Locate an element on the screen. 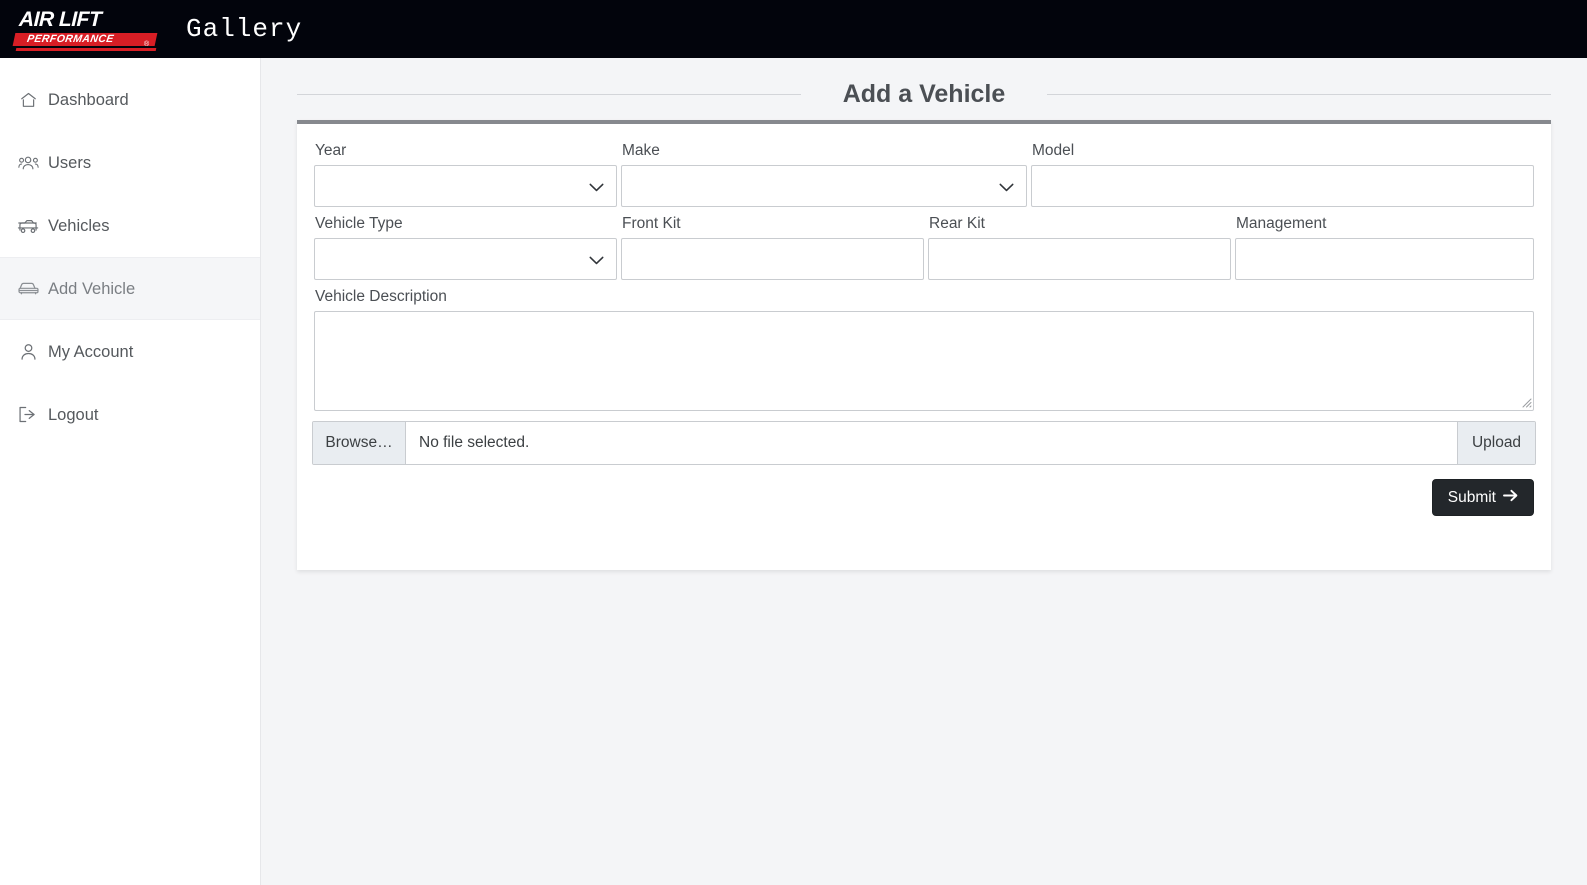 The height and width of the screenshot is (885, 1587). rear-kit-input is located at coordinates (1079, 259).